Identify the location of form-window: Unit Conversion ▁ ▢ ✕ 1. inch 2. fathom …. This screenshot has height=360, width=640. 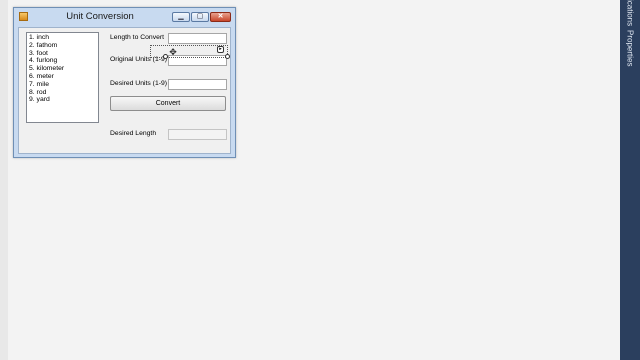
(124, 82).